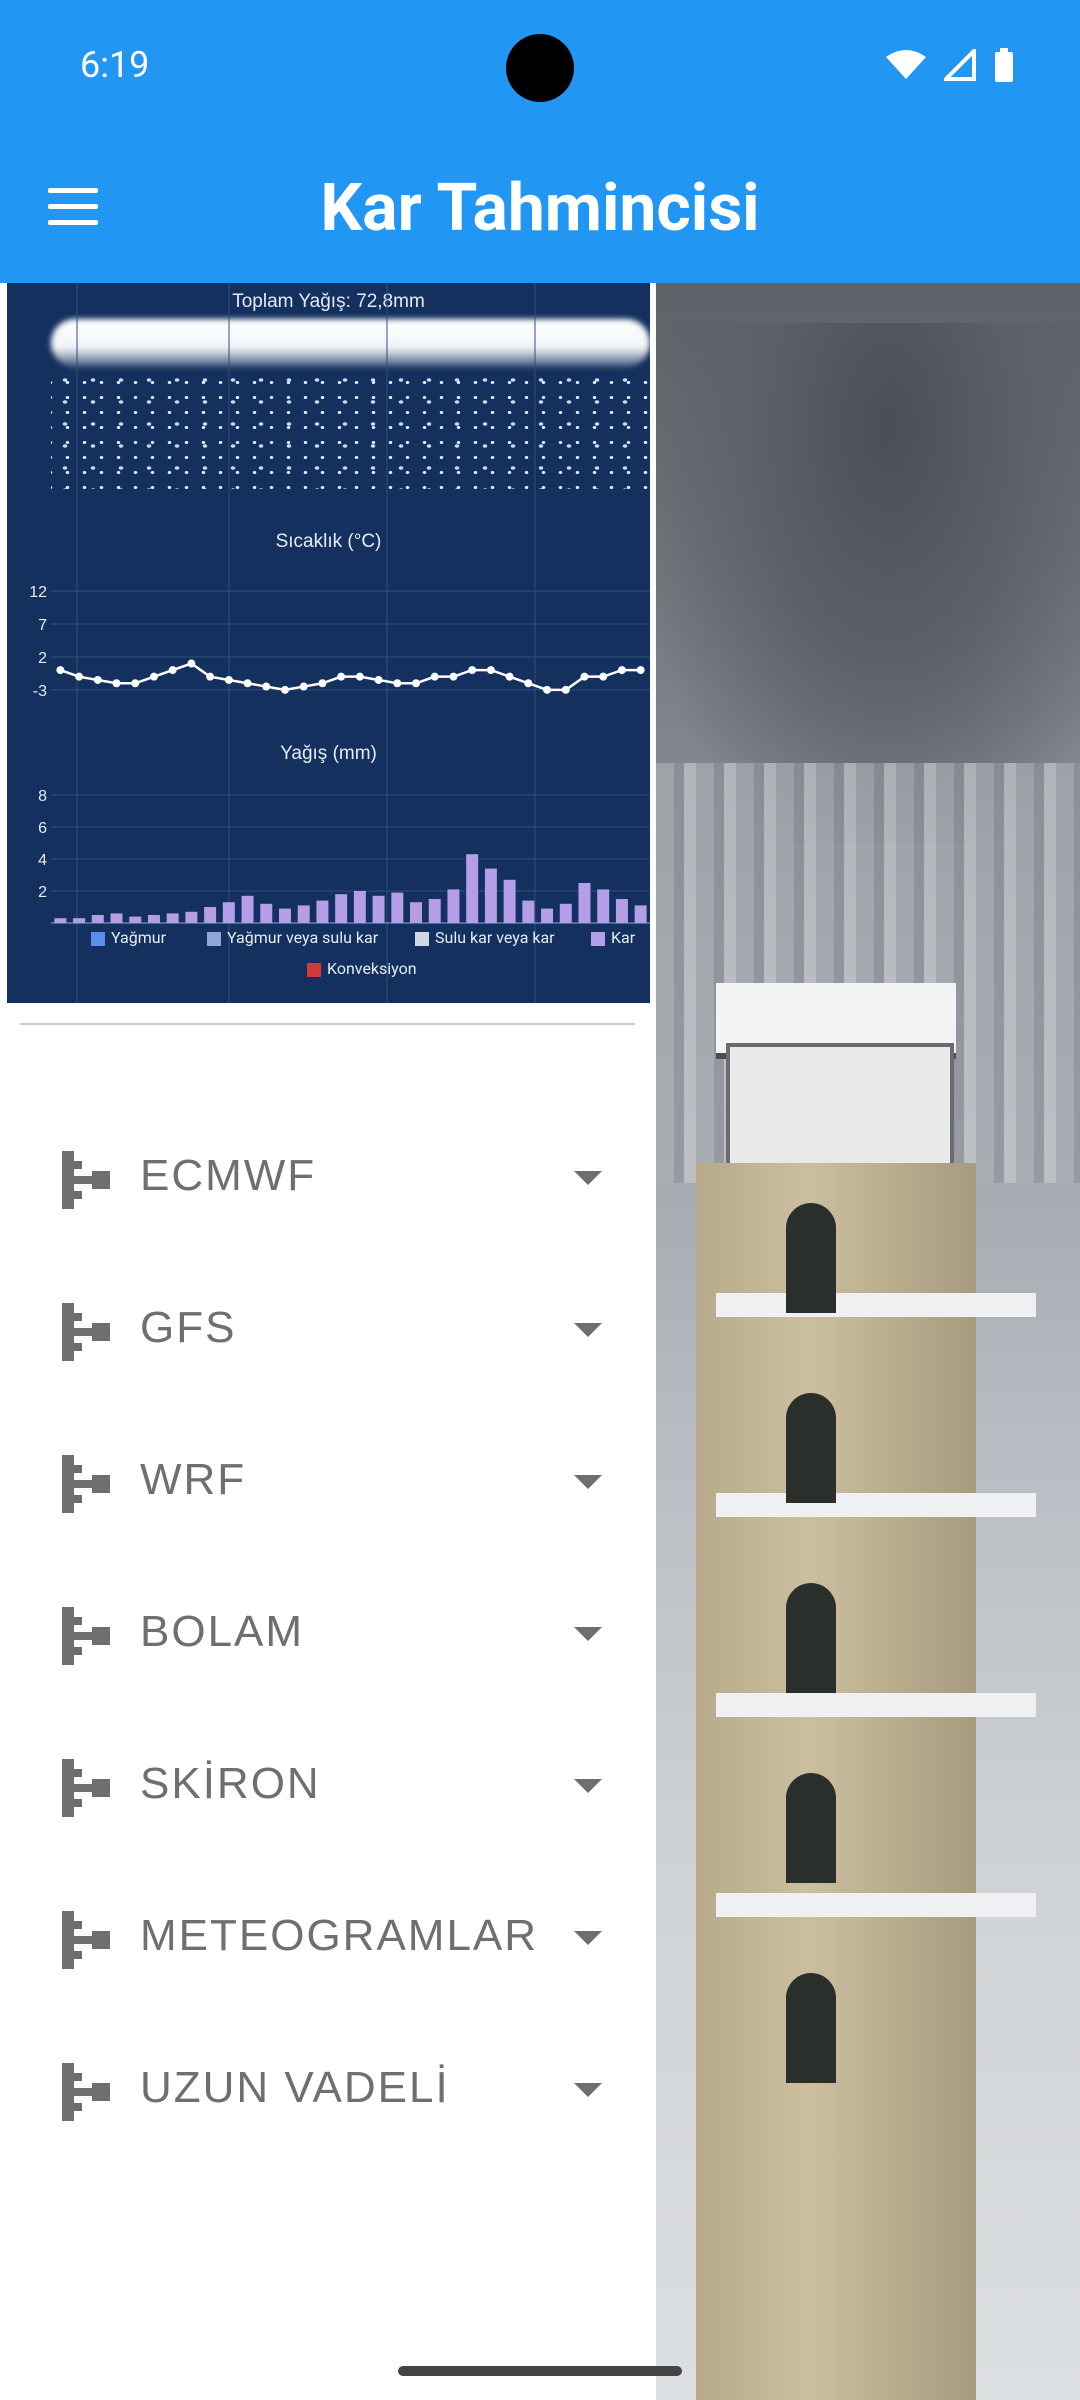  What do you see at coordinates (327, 1024) in the screenshot?
I see `drawer-divider` at bounding box center [327, 1024].